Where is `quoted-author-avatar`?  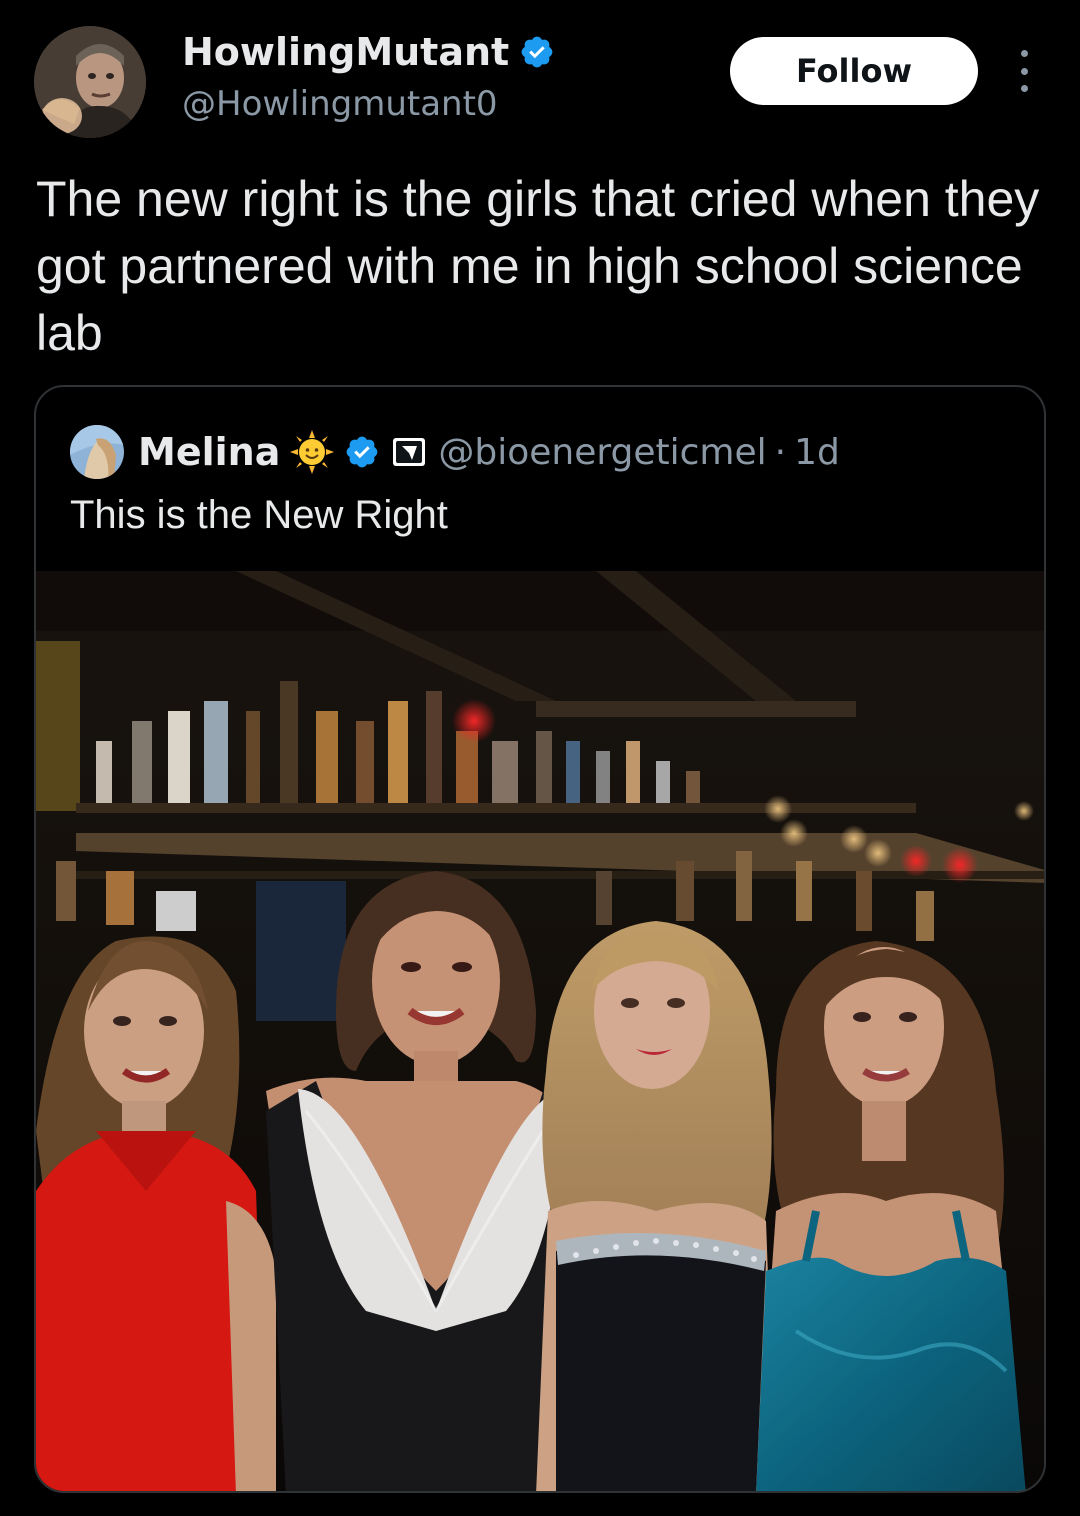 quoted-author-avatar is located at coordinates (97, 452).